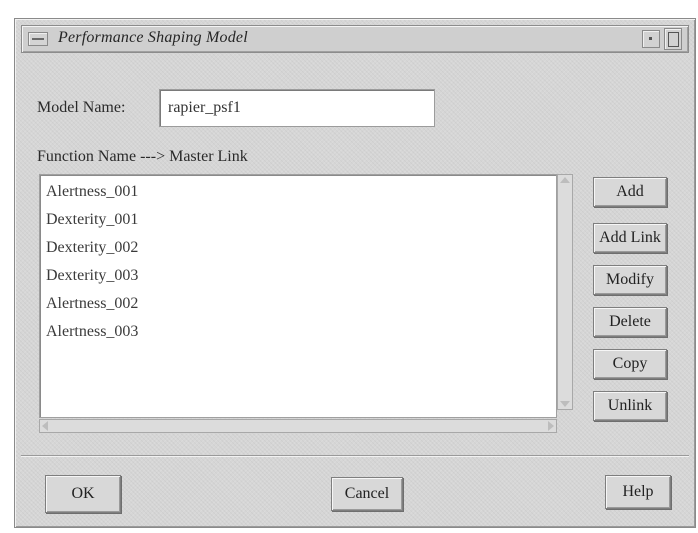  What do you see at coordinates (92, 276) in the screenshot?
I see `list-item: Dexterity_003` at bounding box center [92, 276].